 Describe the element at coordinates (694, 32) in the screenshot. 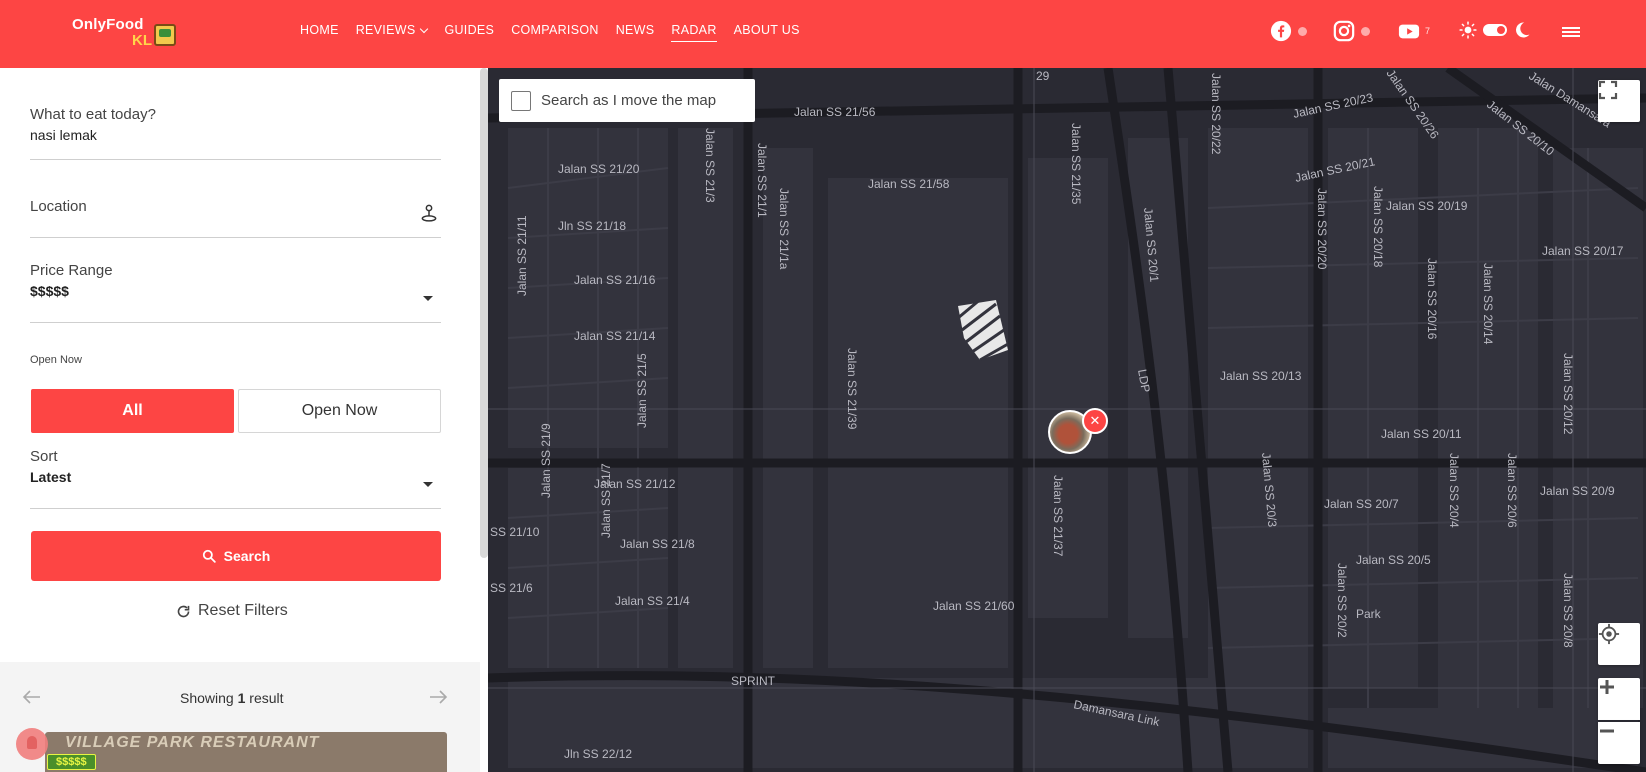

I see `nav-radar: RADAR` at that location.